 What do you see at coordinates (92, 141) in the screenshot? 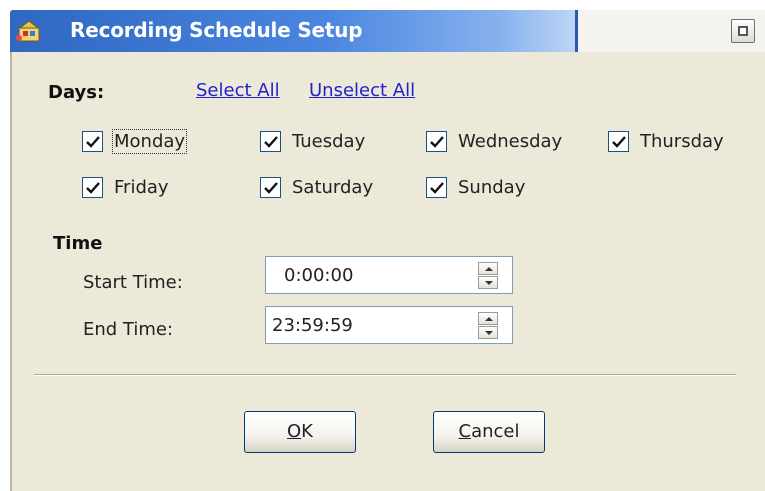
I see `checkbox-monday-box` at bounding box center [92, 141].